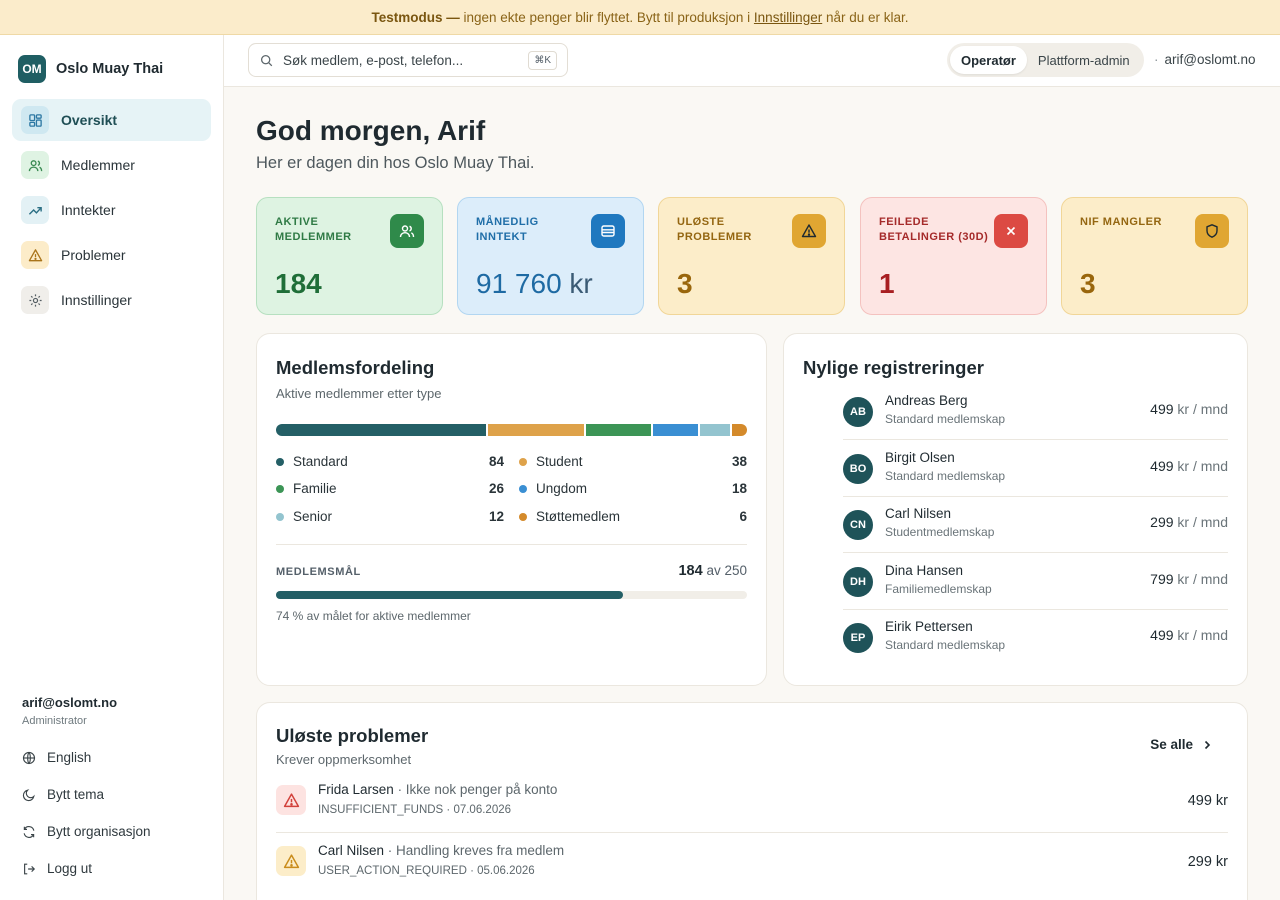 This screenshot has height=900, width=1280. Describe the element at coordinates (390, 516) in the screenshot. I see `legend-item-senior: Senior 12` at that location.